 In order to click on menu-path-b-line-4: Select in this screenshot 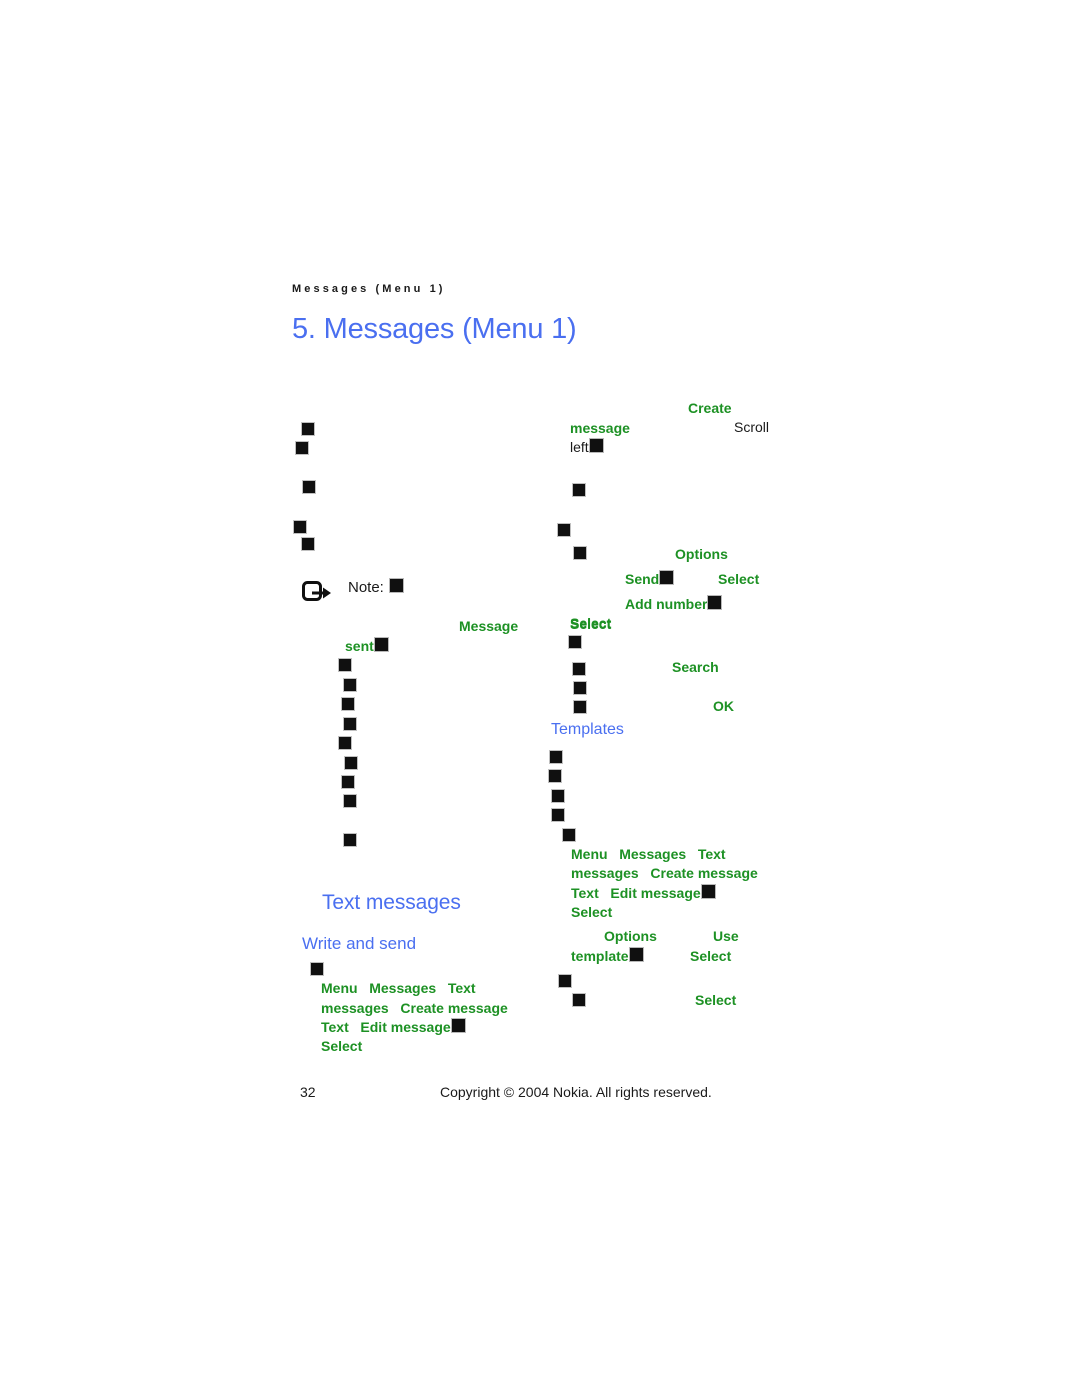, I will do `click(591, 912)`.